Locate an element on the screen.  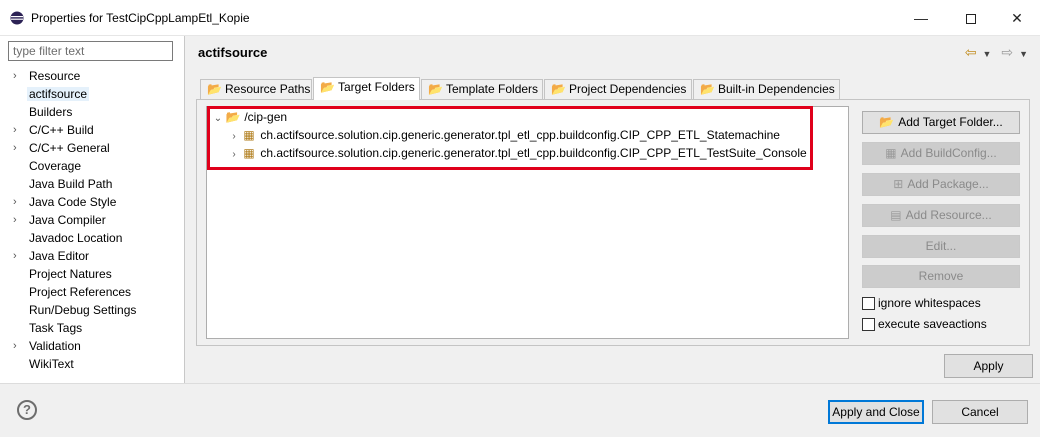
nav-item: › C/C++ Build is located at coordinates (92, 130).